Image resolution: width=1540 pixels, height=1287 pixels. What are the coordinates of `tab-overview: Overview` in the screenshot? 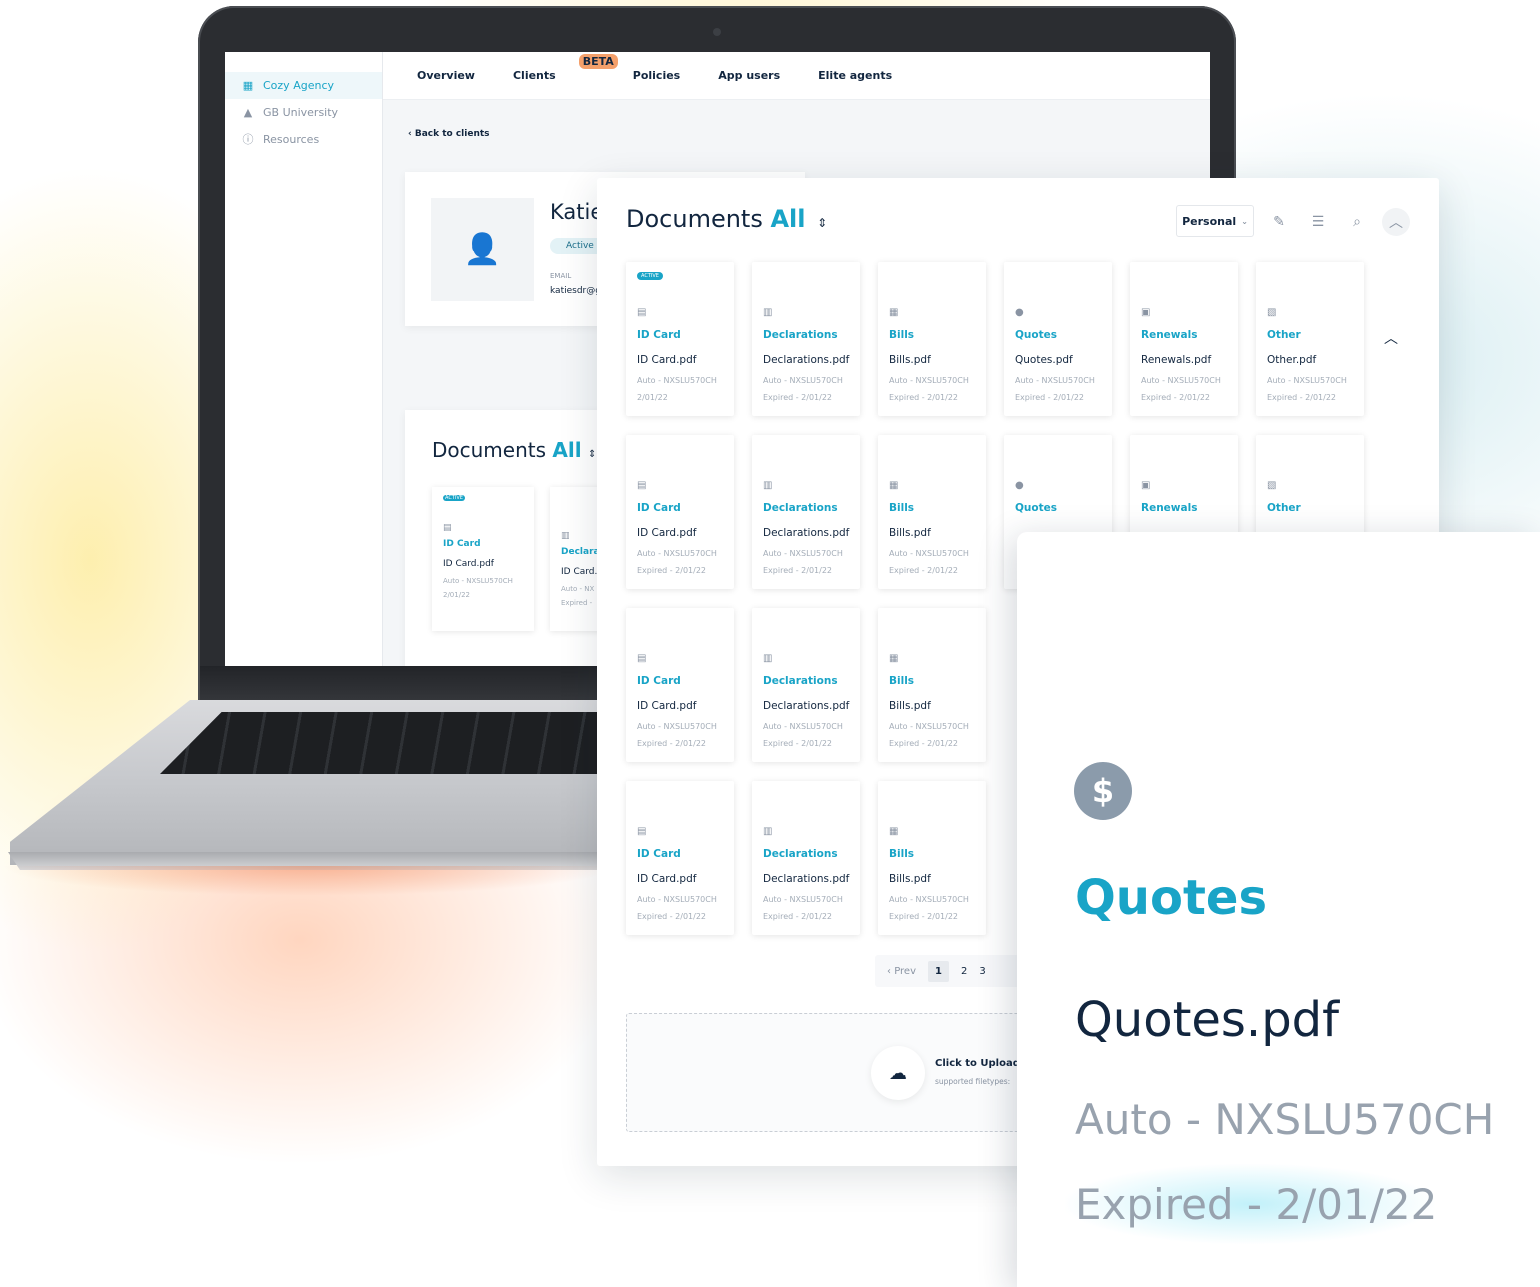 It's located at (446, 75).